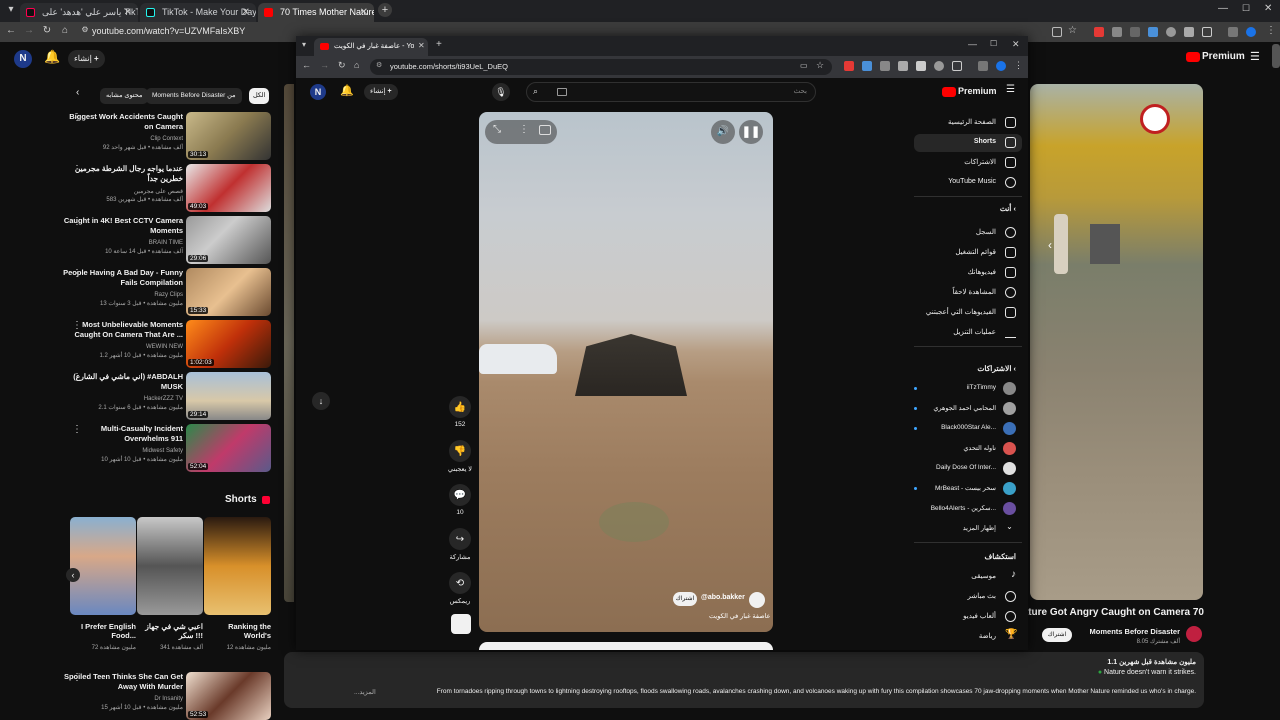 The width and height of the screenshot is (1280, 720). What do you see at coordinates (316, 12) in the screenshot?
I see `tab-youtube: 70 Times Mother Nature Got A ✕` at bounding box center [316, 12].